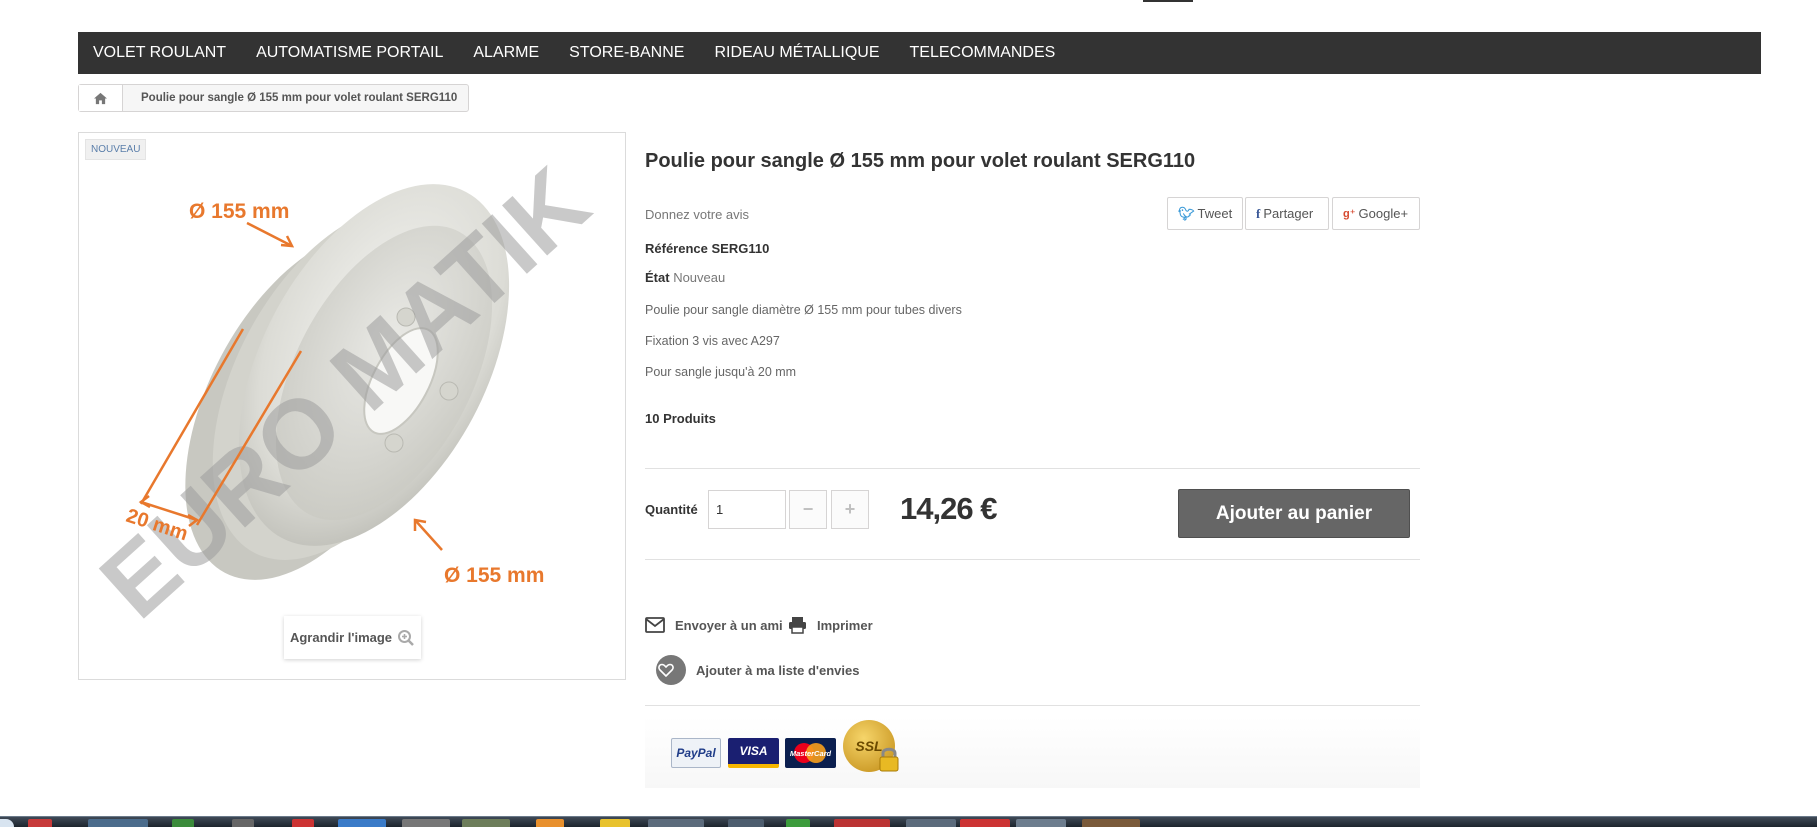 The width and height of the screenshot is (1817, 827). I want to click on print-link: Imprimer, so click(830, 625).